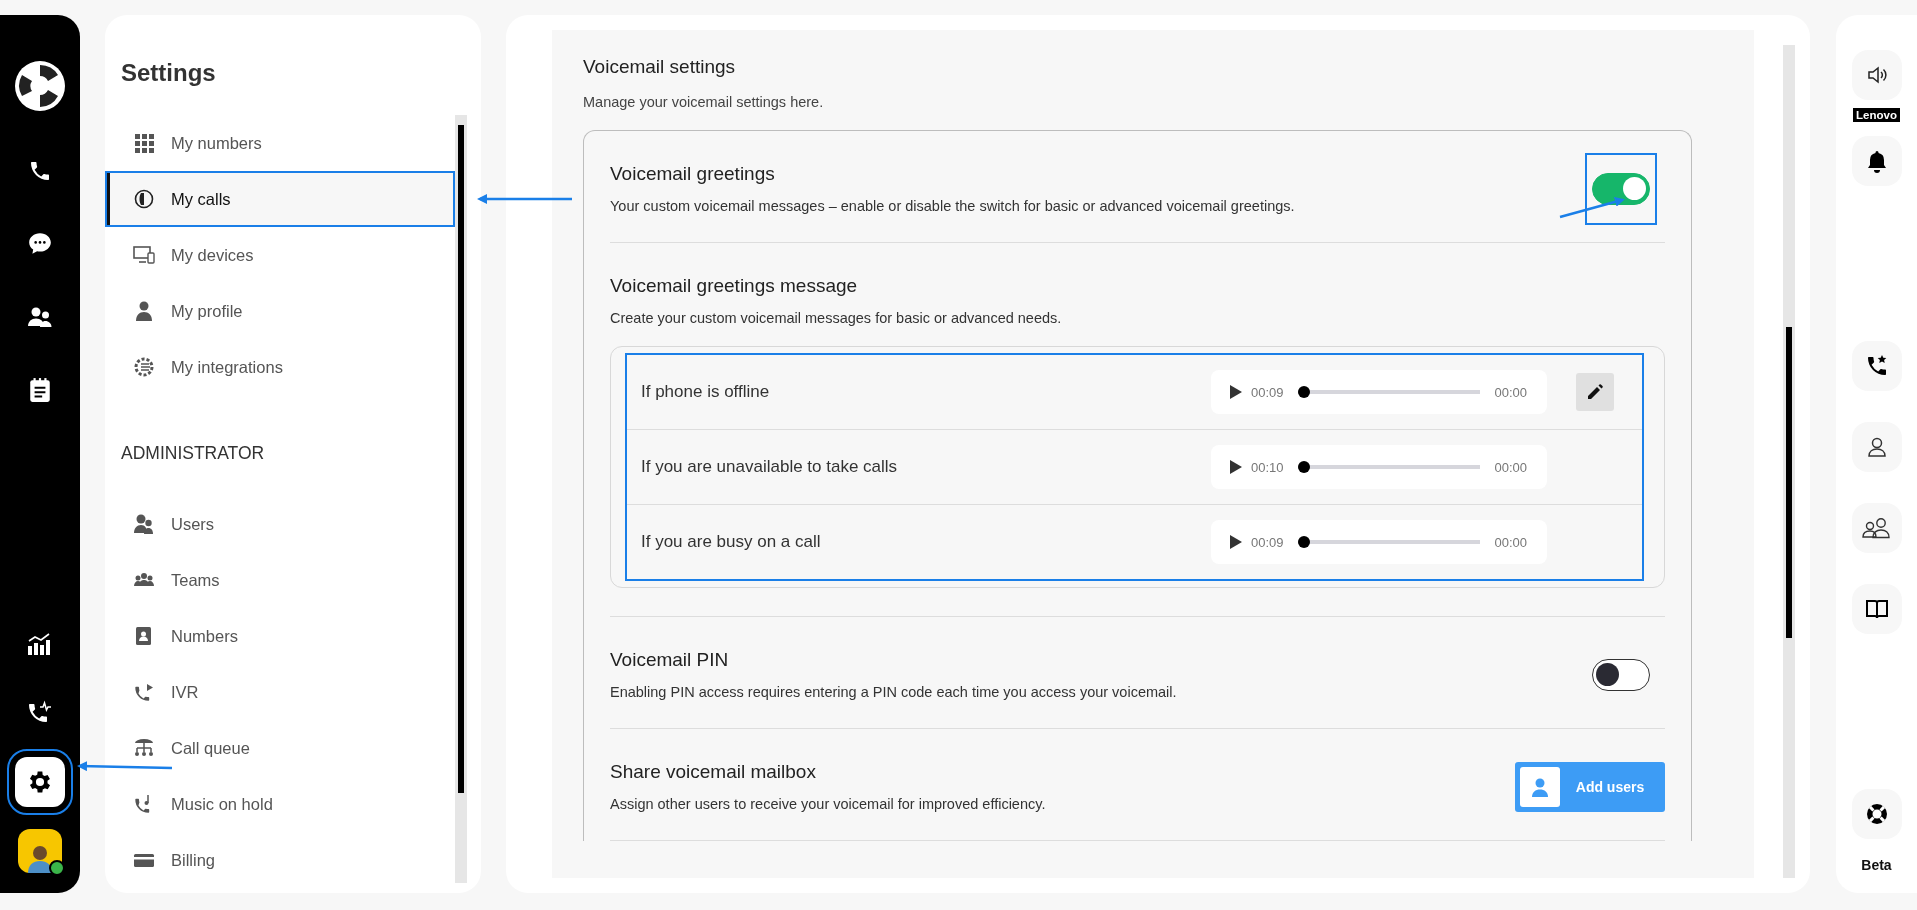 The height and width of the screenshot is (910, 1917). Describe the element at coordinates (1876, 366) in the screenshot. I see `call-star-button` at that location.